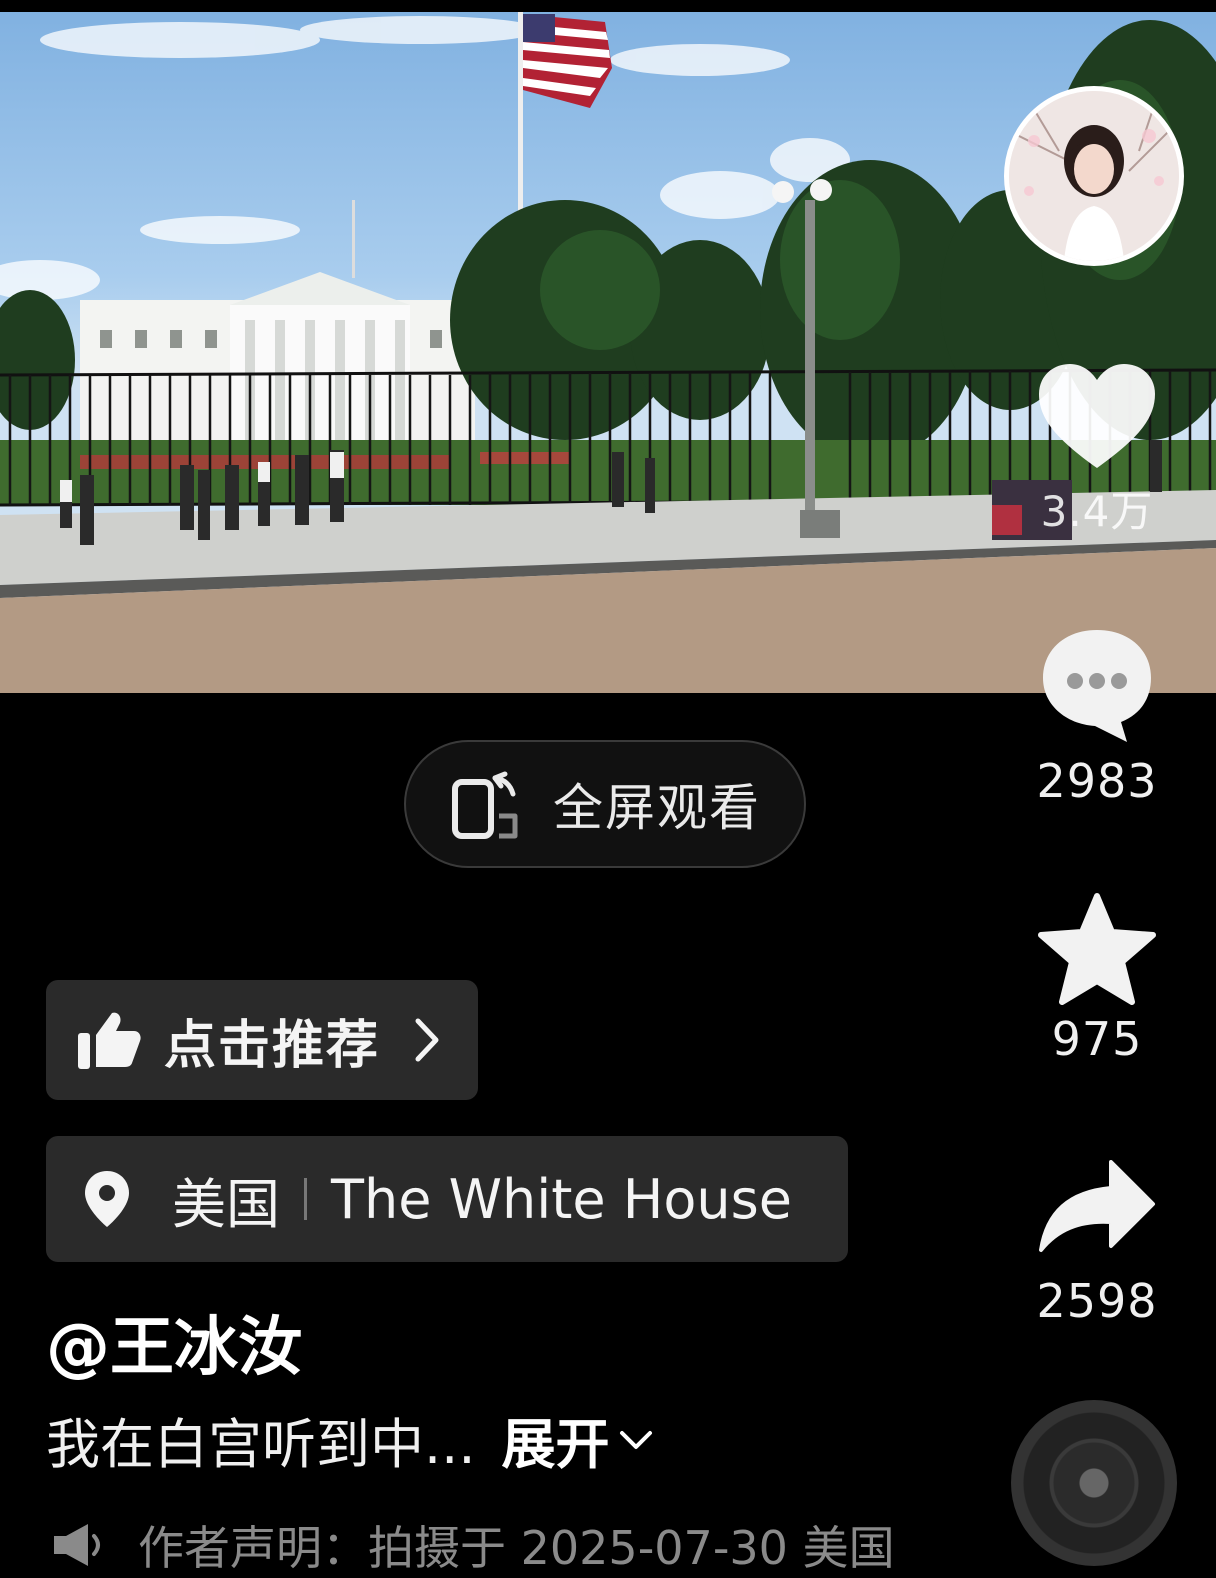  What do you see at coordinates (109, 1040) in the screenshot?
I see `thumbs-up-icon` at bounding box center [109, 1040].